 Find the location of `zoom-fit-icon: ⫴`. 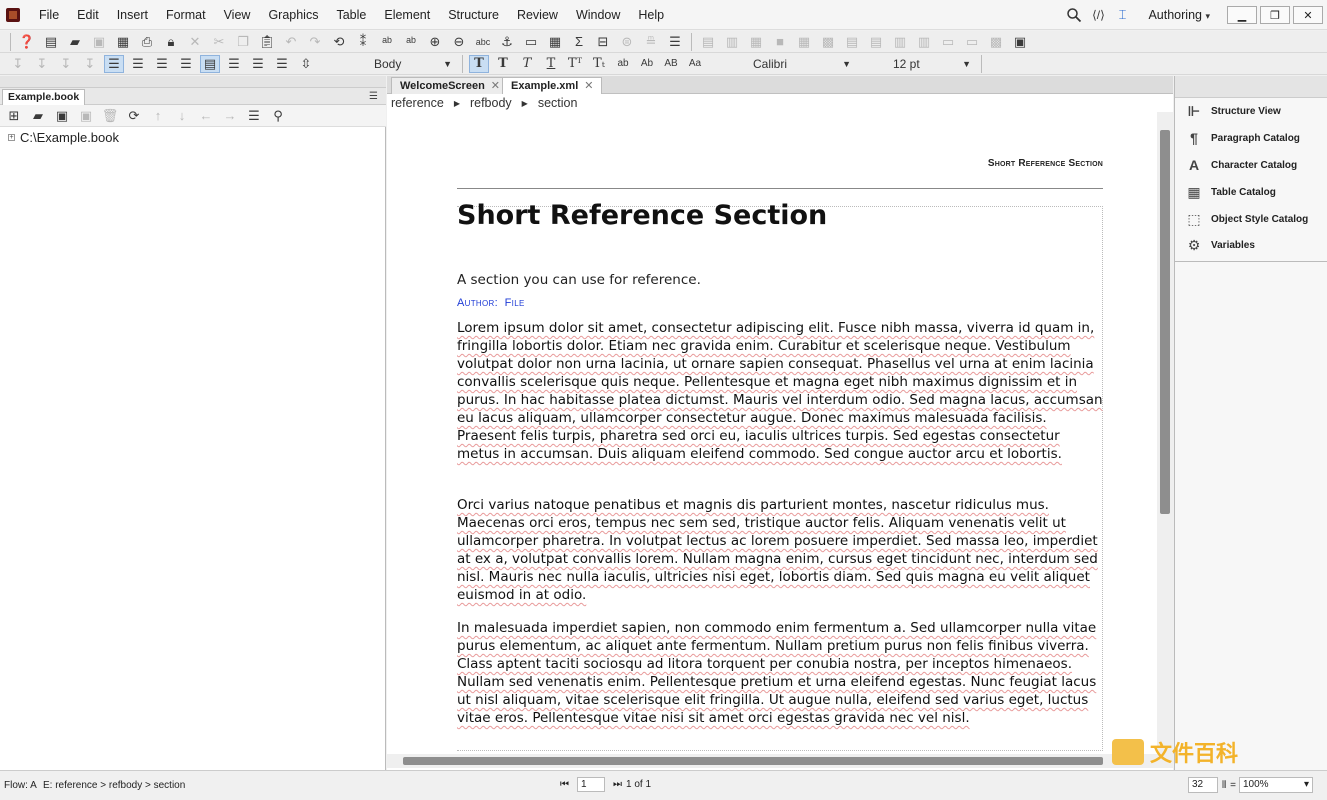

zoom-fit-icon: ⫴ is located at coordinates (1224, 785).